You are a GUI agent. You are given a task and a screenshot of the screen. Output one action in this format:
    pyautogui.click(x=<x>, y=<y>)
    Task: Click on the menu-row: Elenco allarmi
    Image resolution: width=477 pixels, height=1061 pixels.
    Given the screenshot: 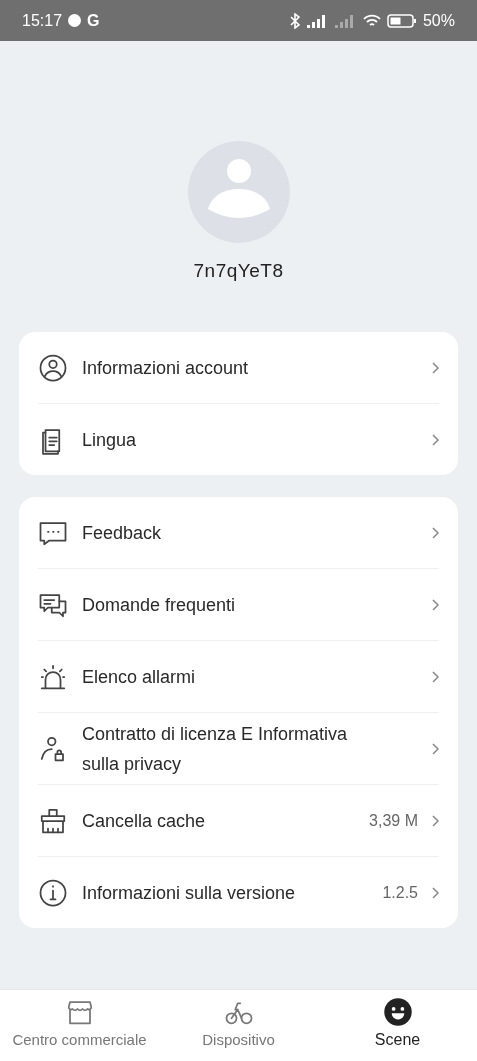 What is the action you would take?
    pyautogui.click(x=238, y=677)
    